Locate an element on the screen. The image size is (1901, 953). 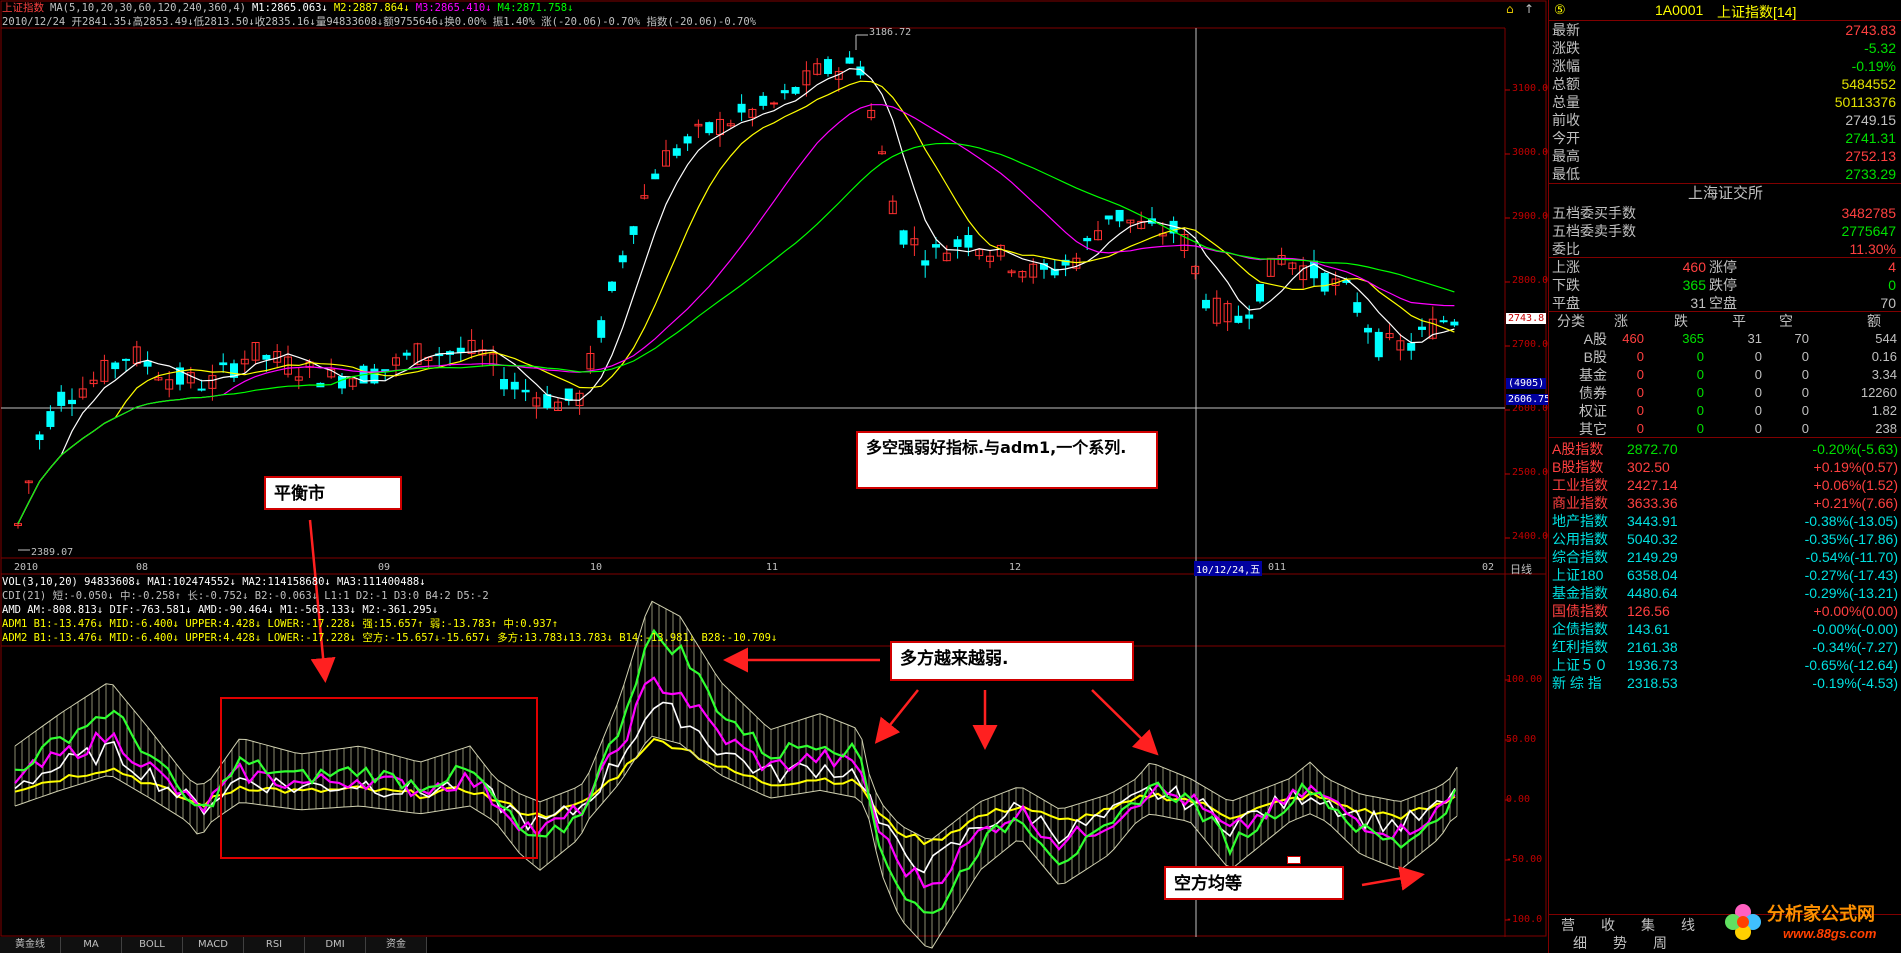
quote-value: -0.19% is located at coordinates (1873, 66).